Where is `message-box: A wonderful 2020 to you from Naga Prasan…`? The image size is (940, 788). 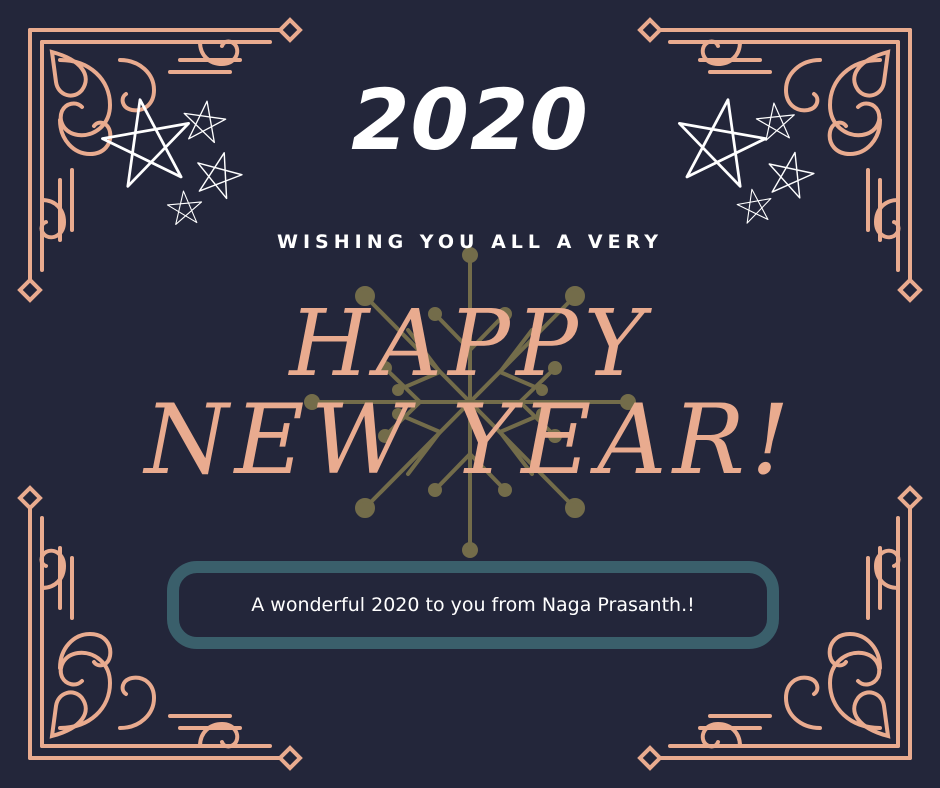
message-box: A wonderful 2020 to you from Naga Prasan… is located at coordinates (473, 605).